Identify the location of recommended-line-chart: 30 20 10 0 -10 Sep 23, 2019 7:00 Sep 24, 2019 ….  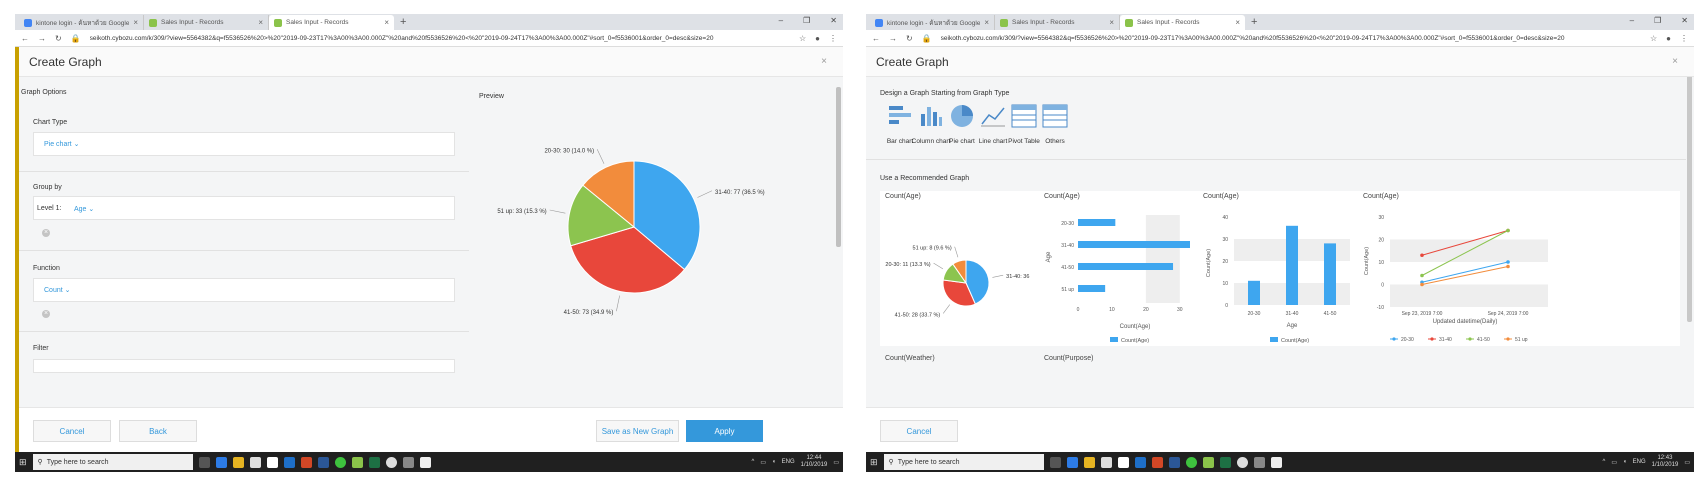
(1460, 275).